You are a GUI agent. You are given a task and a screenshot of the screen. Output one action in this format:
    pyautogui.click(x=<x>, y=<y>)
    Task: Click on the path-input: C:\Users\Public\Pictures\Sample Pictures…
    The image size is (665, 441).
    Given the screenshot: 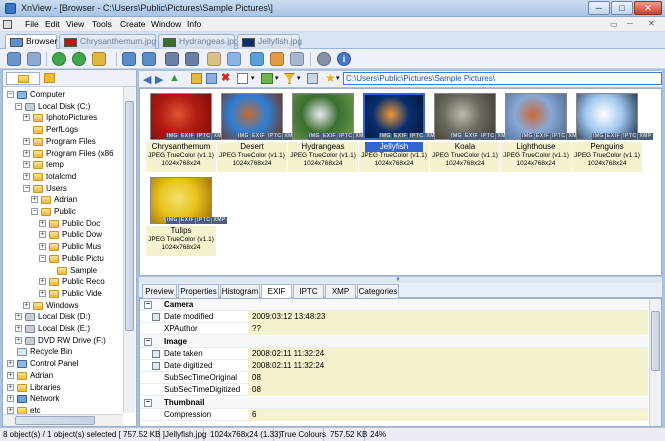 What is the action you would take?
    pyautogui.click(x=502, y=78)
    